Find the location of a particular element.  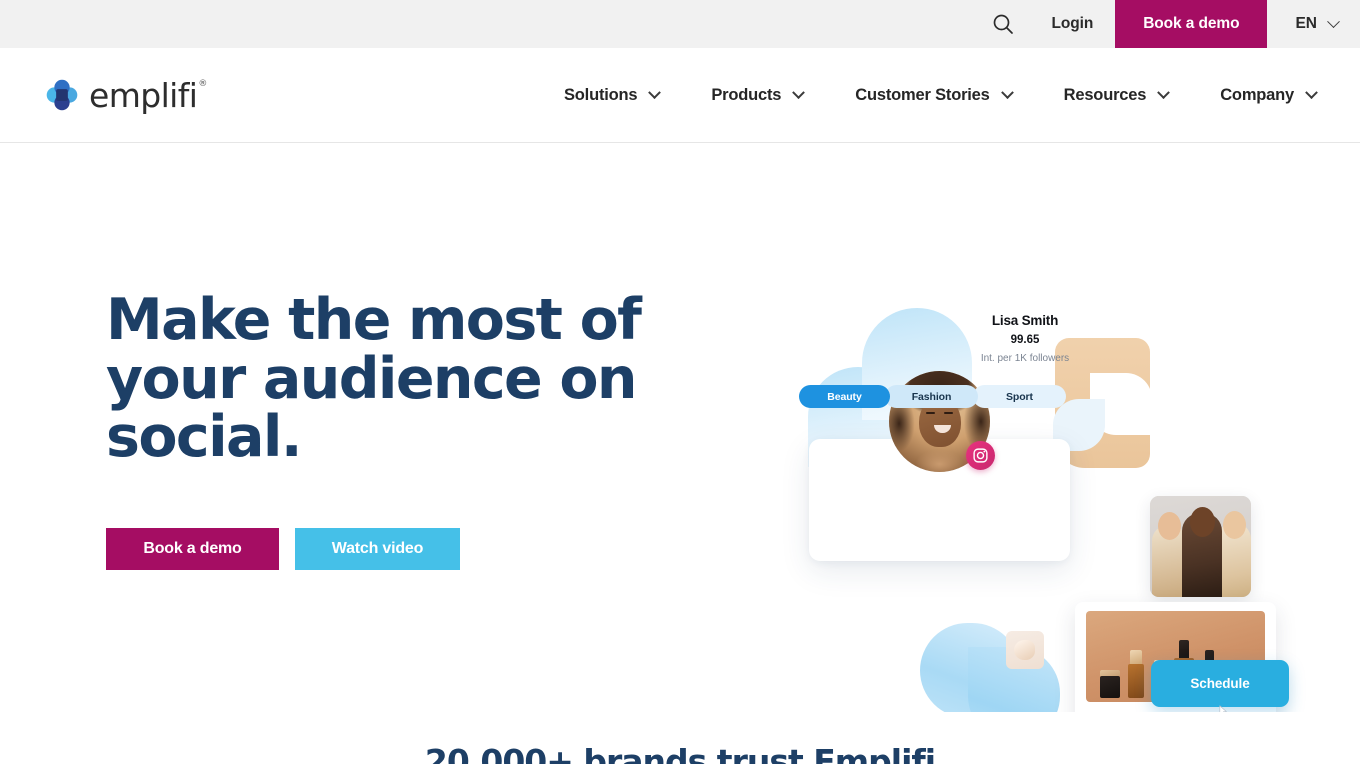

nav-item-solutions: Solutions is located at coordinates (611, 95).